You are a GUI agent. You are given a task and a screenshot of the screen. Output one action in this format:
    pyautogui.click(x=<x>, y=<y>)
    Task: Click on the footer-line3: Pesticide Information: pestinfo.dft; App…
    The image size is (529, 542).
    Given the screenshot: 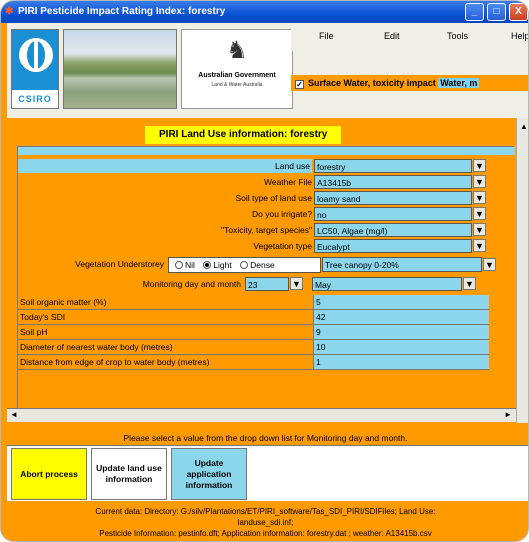 What is the action you would take?
    pyautogui.click(x=265, y=533)
    